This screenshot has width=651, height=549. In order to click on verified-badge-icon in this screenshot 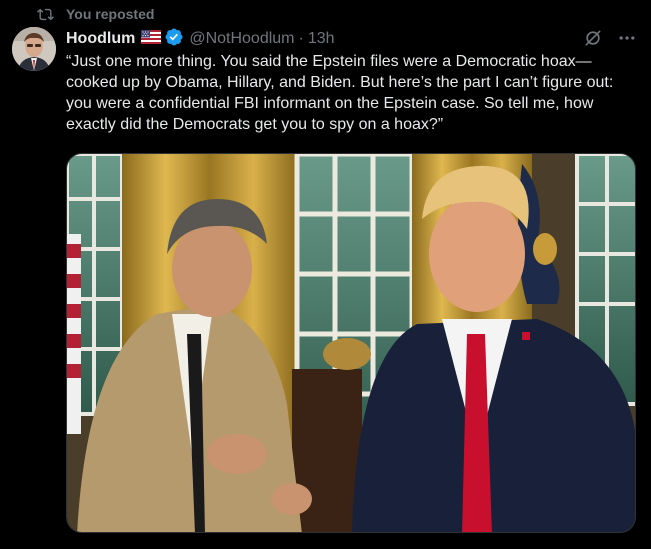, I will do `click(174, 39)`.